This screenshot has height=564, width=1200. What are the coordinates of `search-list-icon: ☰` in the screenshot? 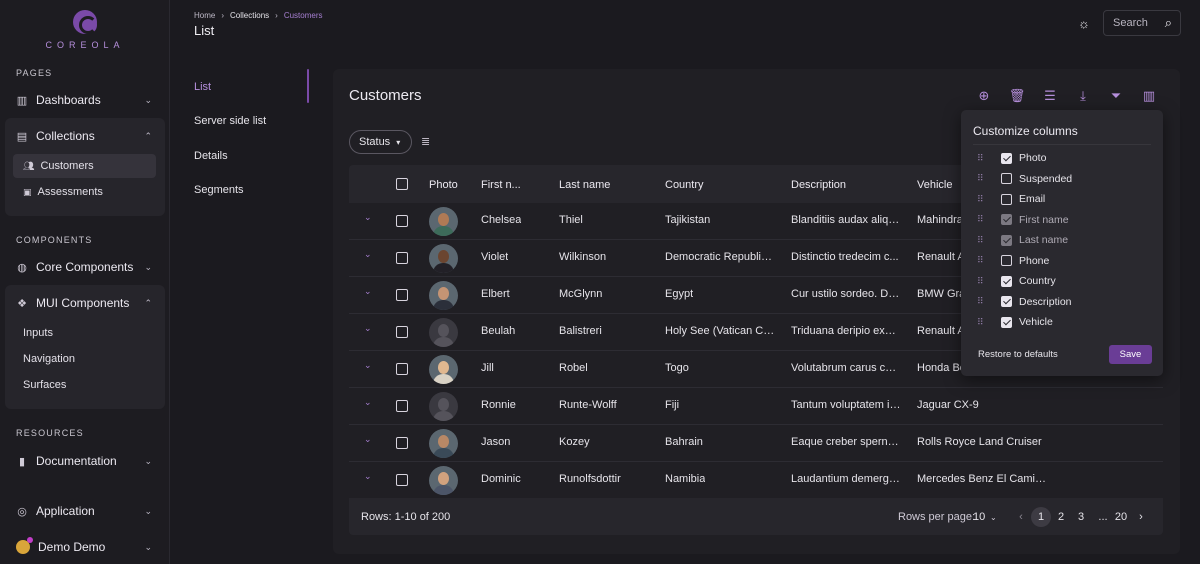 It's located at (1050, 96).